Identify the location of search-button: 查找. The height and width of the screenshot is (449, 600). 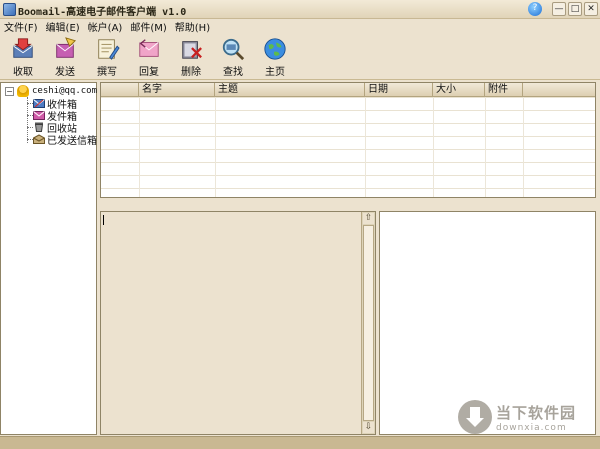
(233, 56).